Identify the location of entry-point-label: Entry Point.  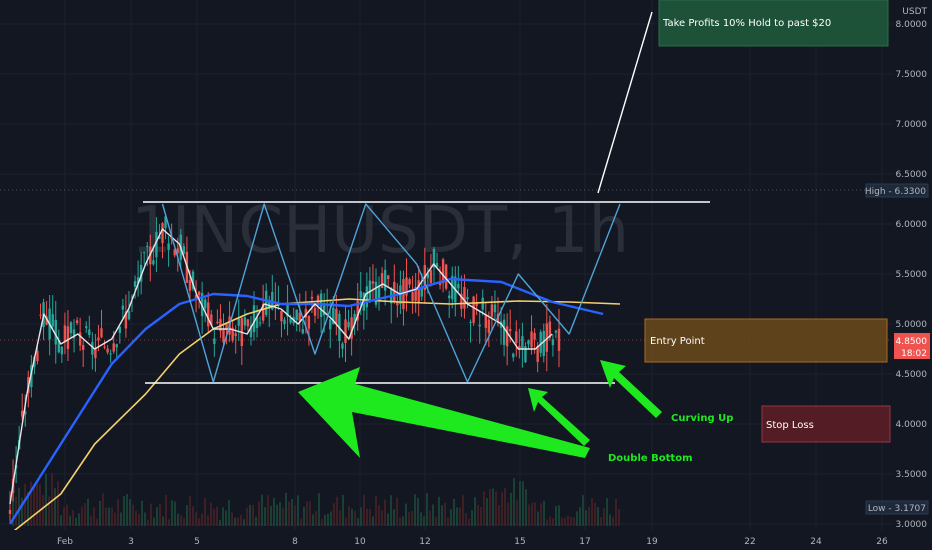
(677, 341).